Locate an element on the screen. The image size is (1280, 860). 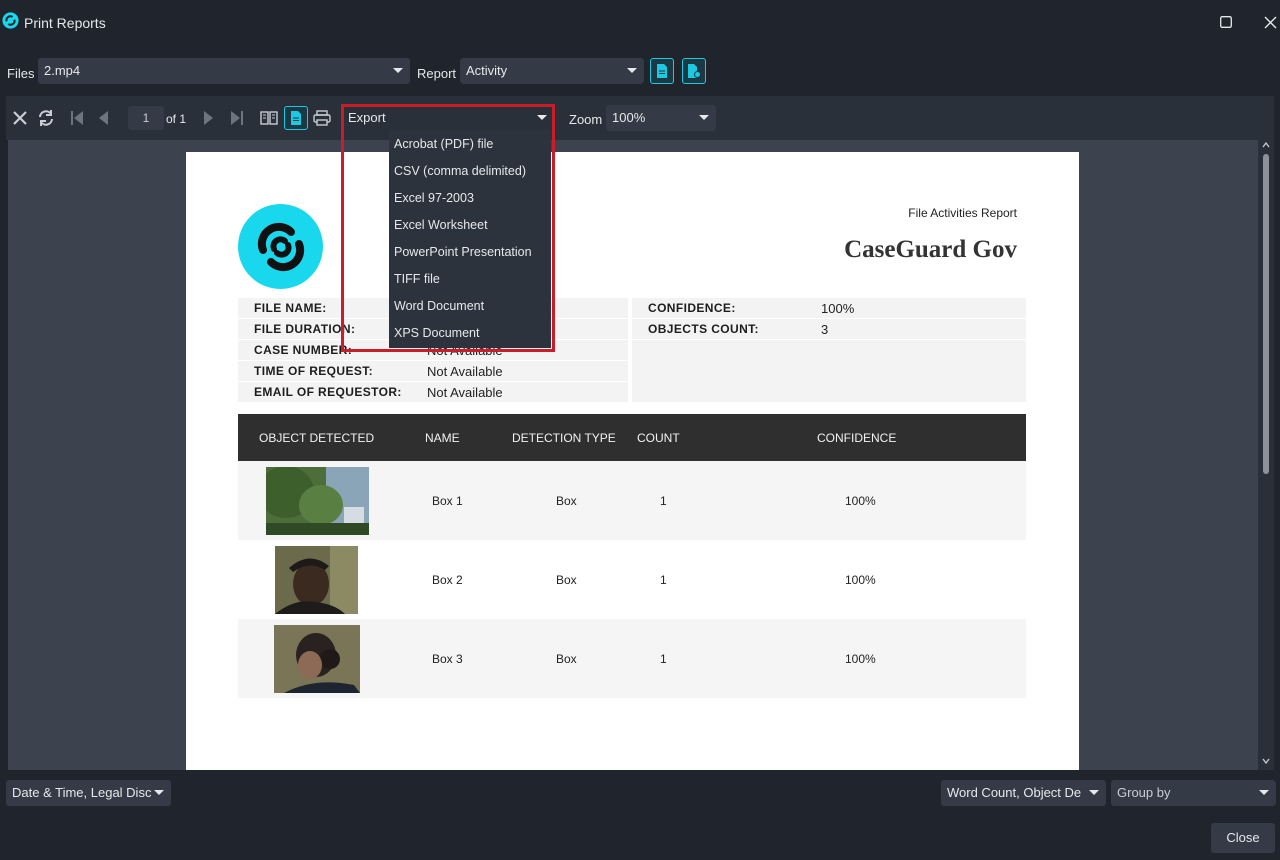
book-view-icon is located at coordinates (269, 118).